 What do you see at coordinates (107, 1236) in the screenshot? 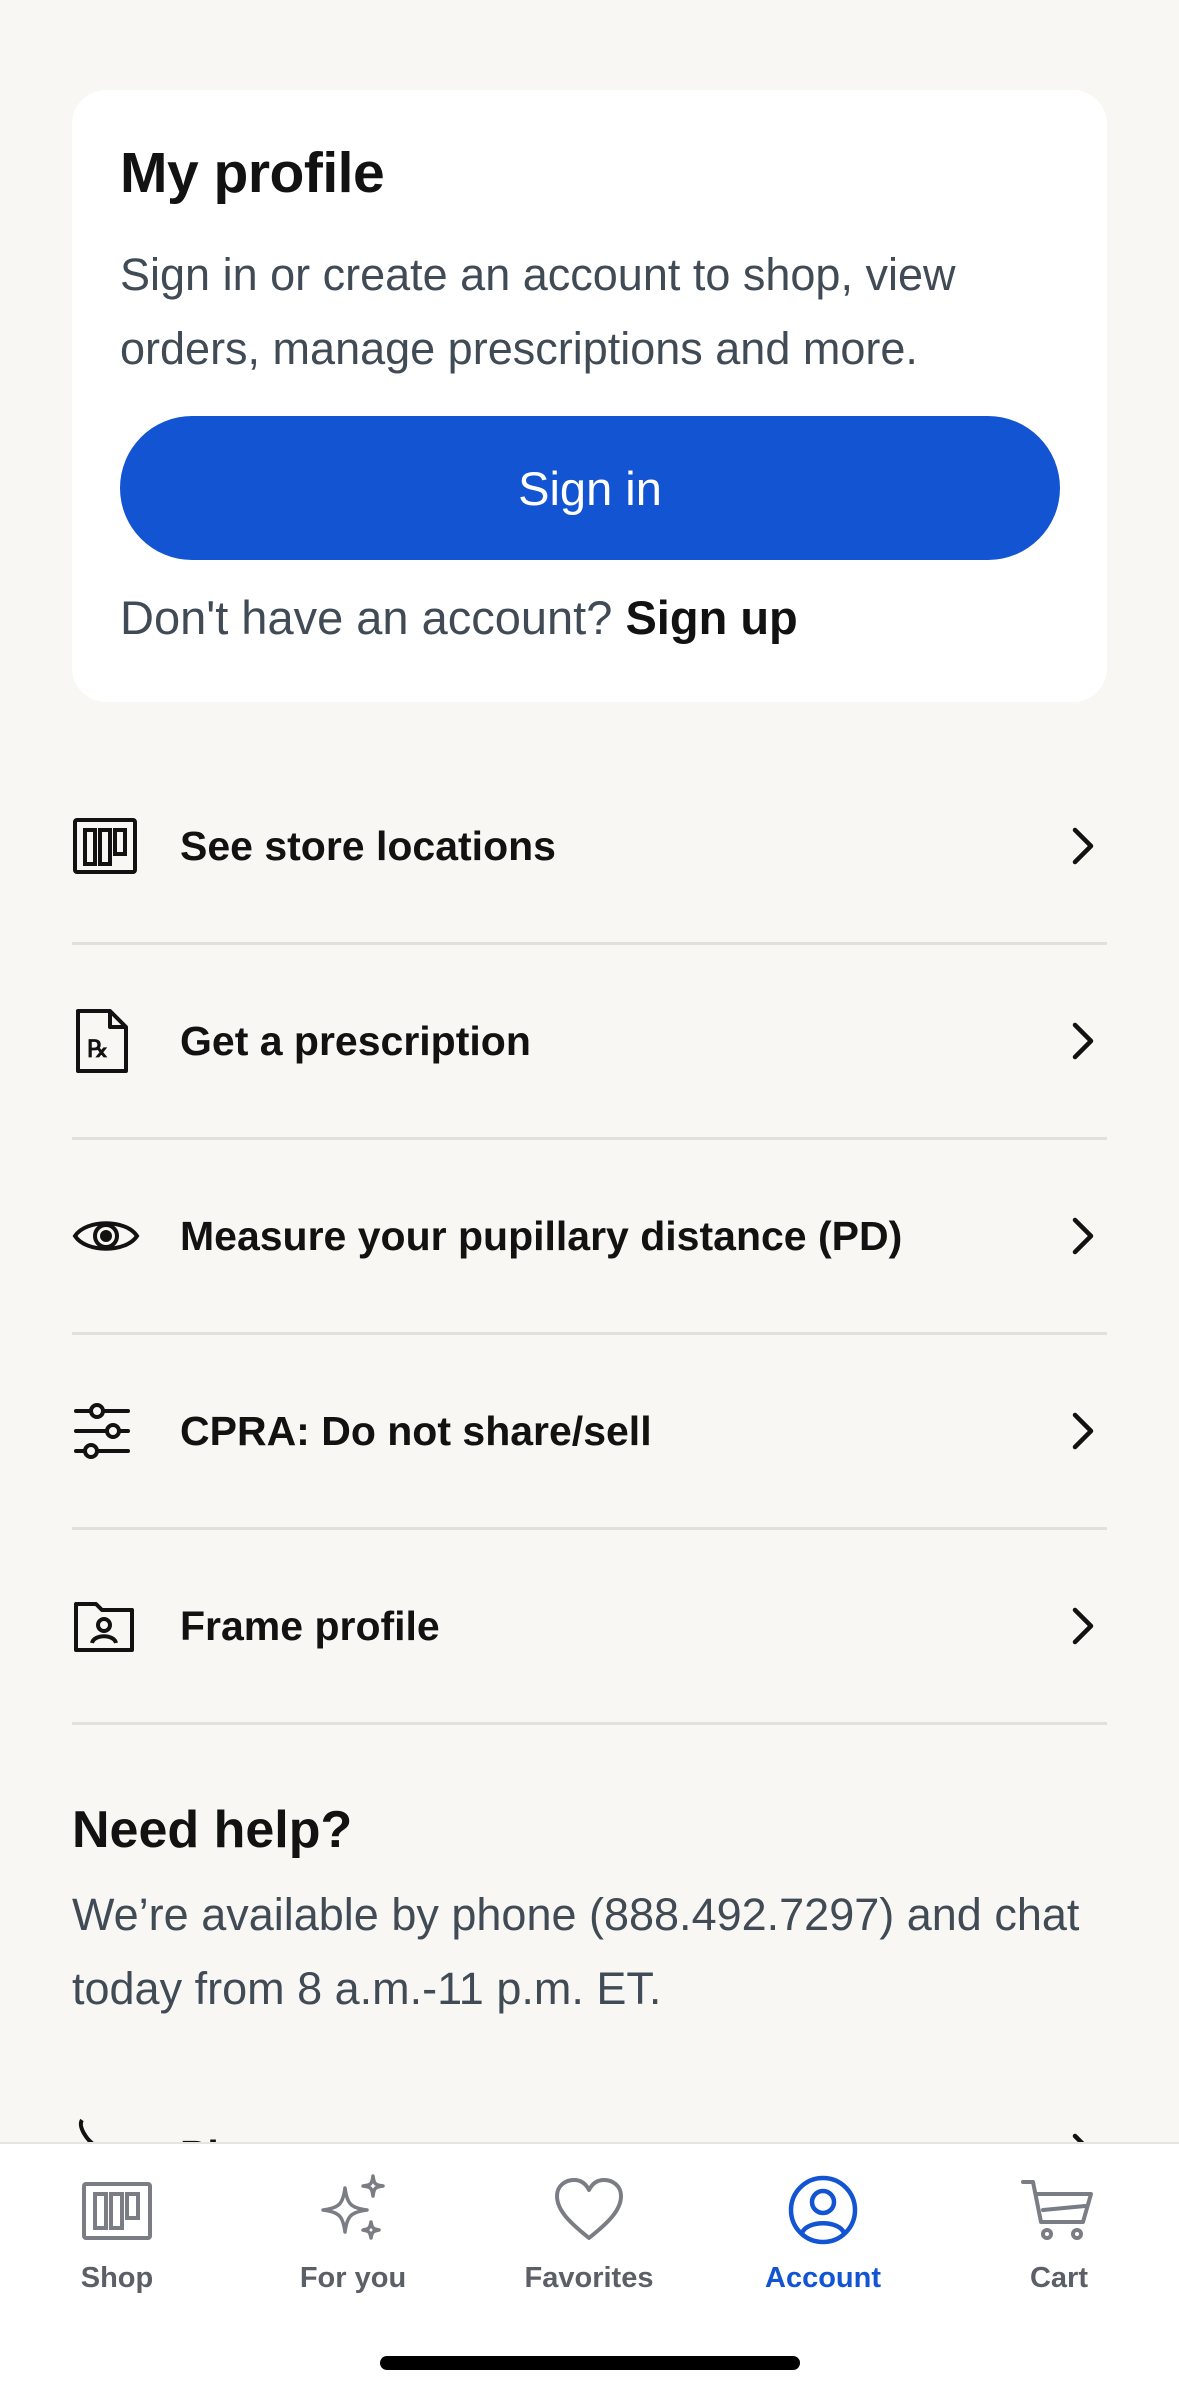
I see `eye-icon` at bounding box center [107, 1236].